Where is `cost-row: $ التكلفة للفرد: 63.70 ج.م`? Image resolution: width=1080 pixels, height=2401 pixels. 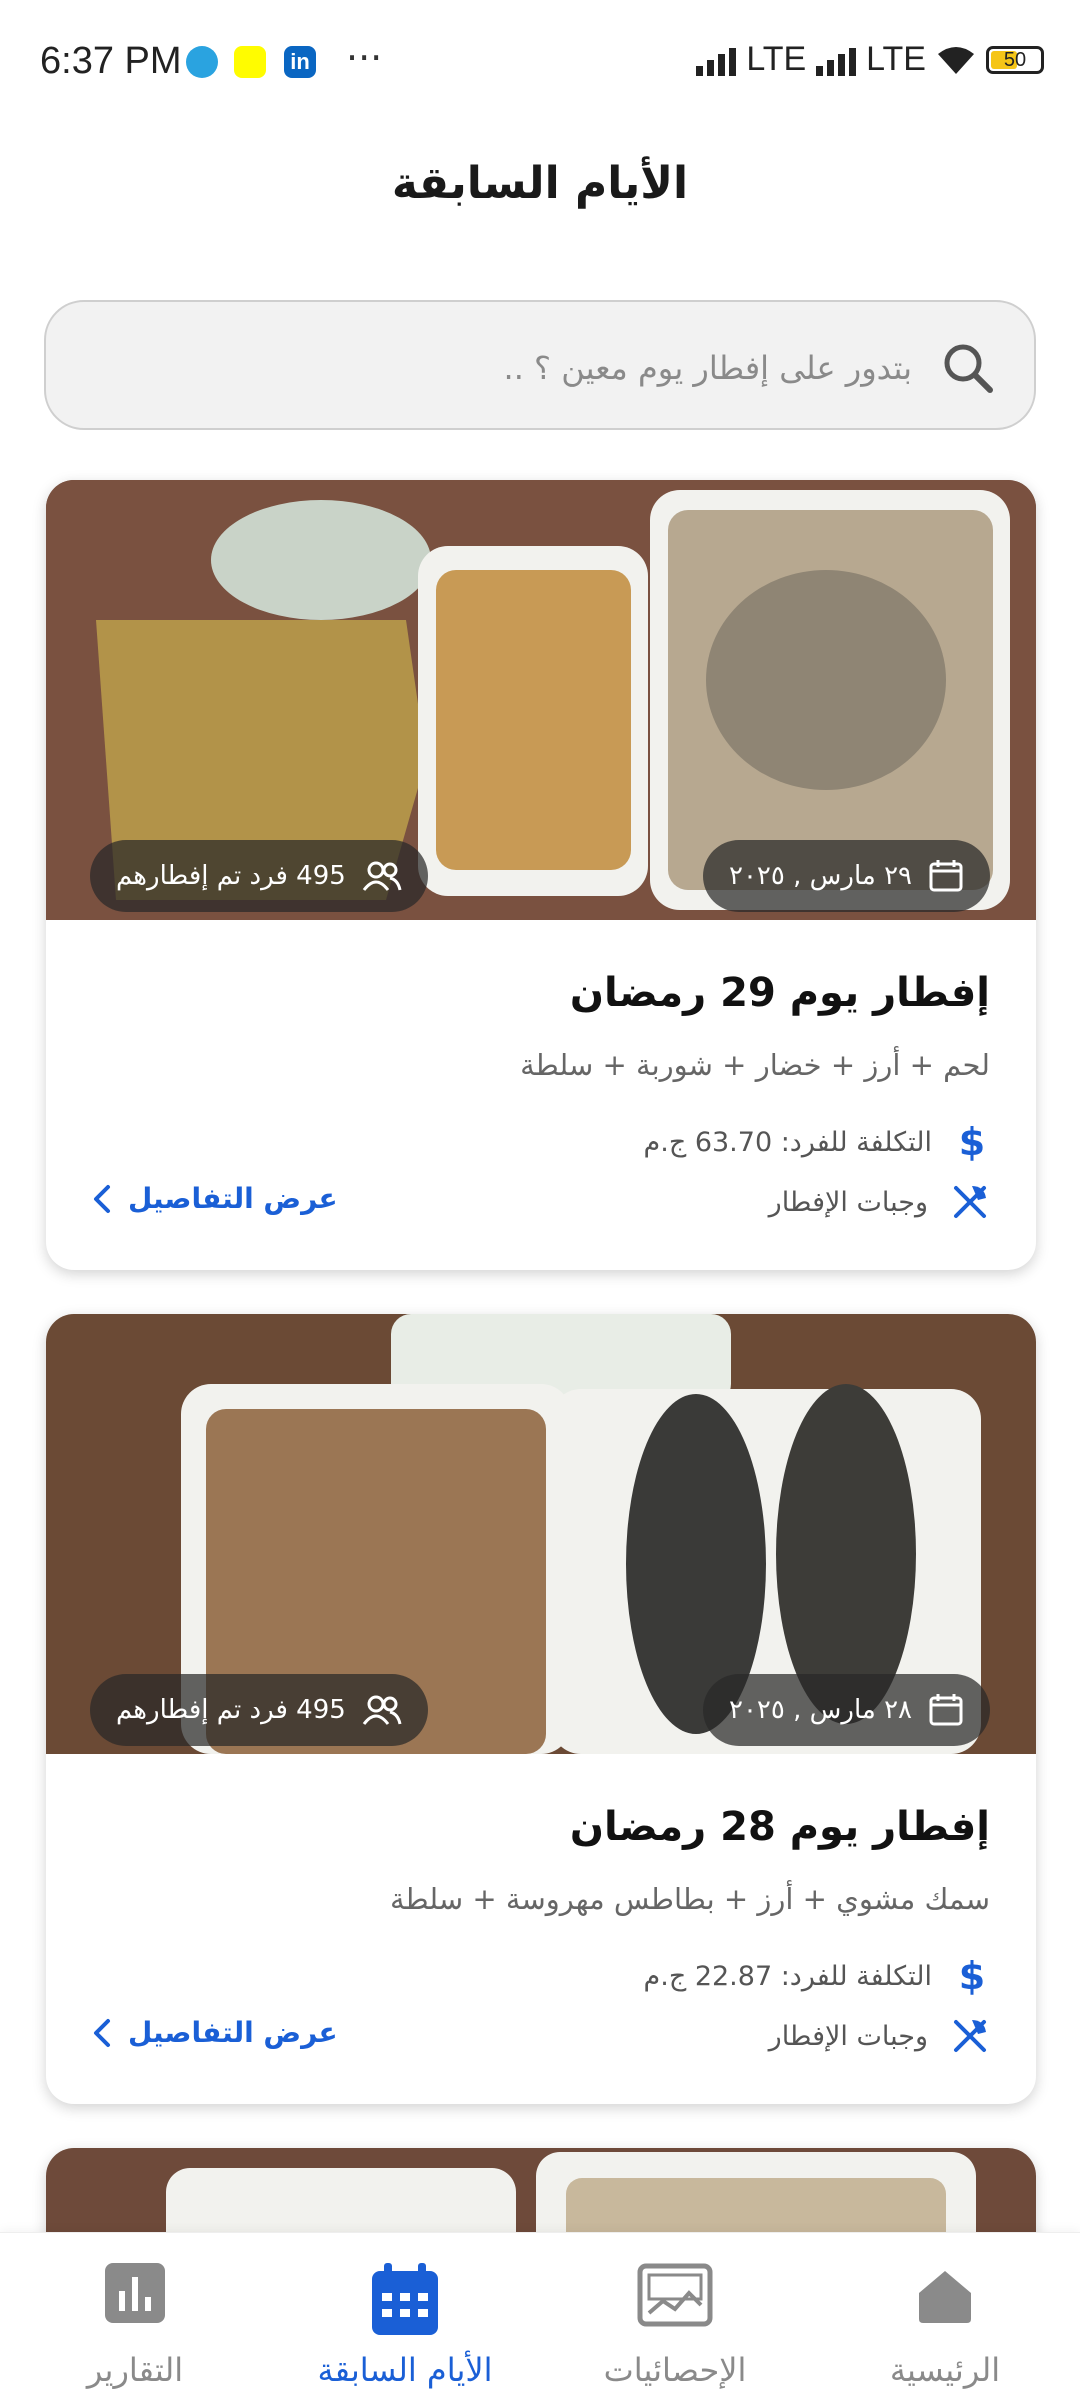
cost-row: $ التكلفة للفرد: 63.70 ج.م is located at coordinates (817, 1142).